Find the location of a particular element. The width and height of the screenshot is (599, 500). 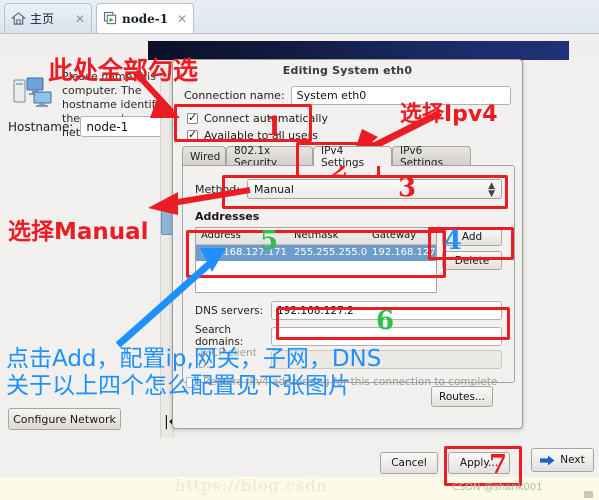

connection-name-input: System eth0 is located at coordinates (400, 95).